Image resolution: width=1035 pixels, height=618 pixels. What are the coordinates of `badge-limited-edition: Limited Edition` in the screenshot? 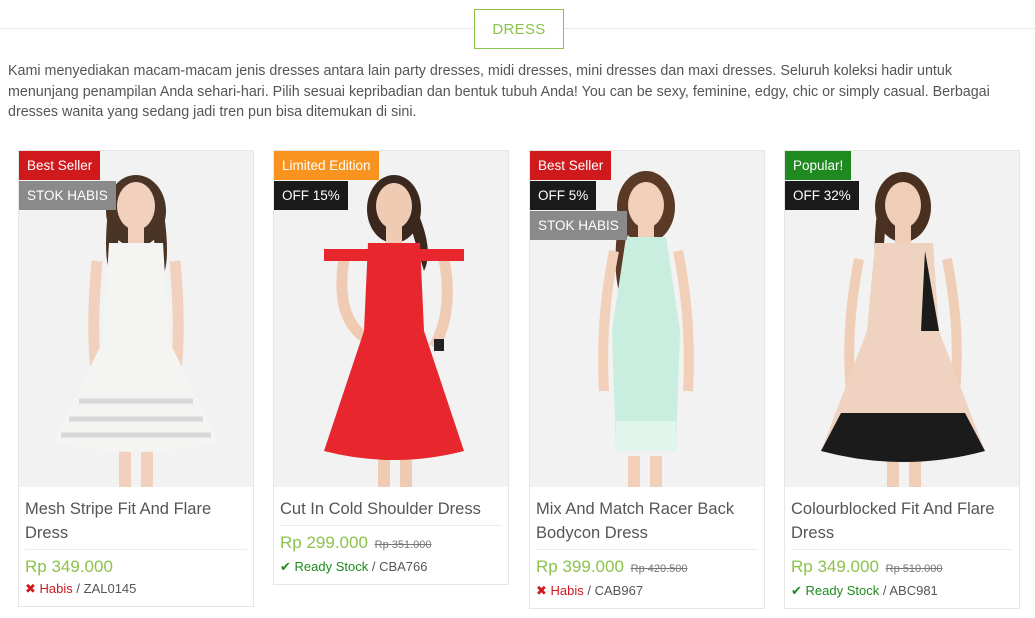 It's located at (326, 165).